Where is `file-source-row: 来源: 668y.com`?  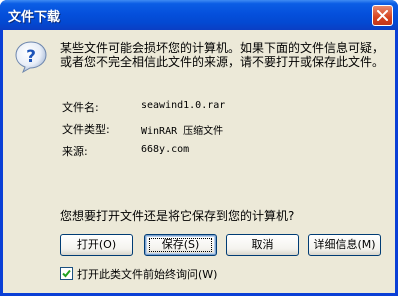 file-source-row: 来源: 668y.com is located at coordinates (212, 154).